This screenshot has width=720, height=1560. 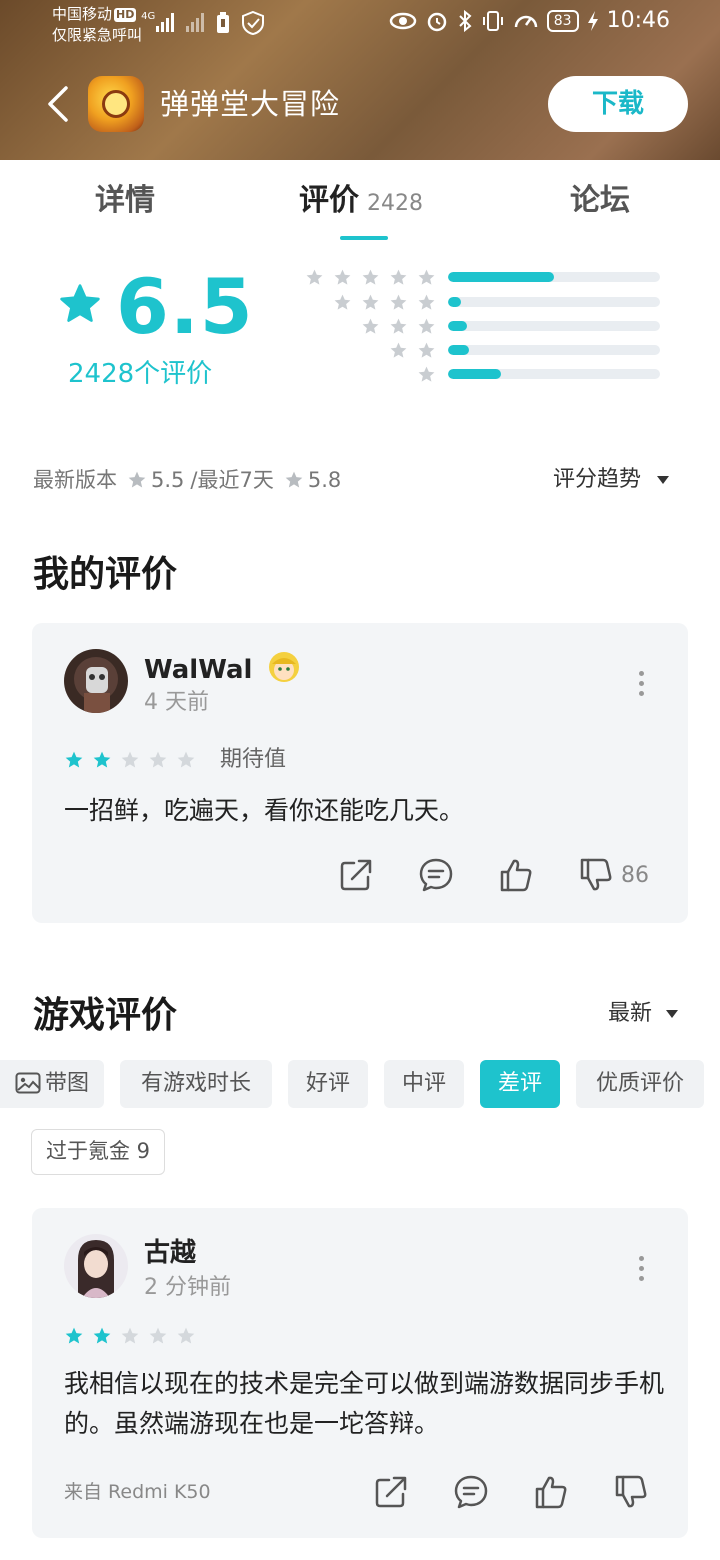 I want to click on distribution-row-4-star, so click(x=480, y=302).